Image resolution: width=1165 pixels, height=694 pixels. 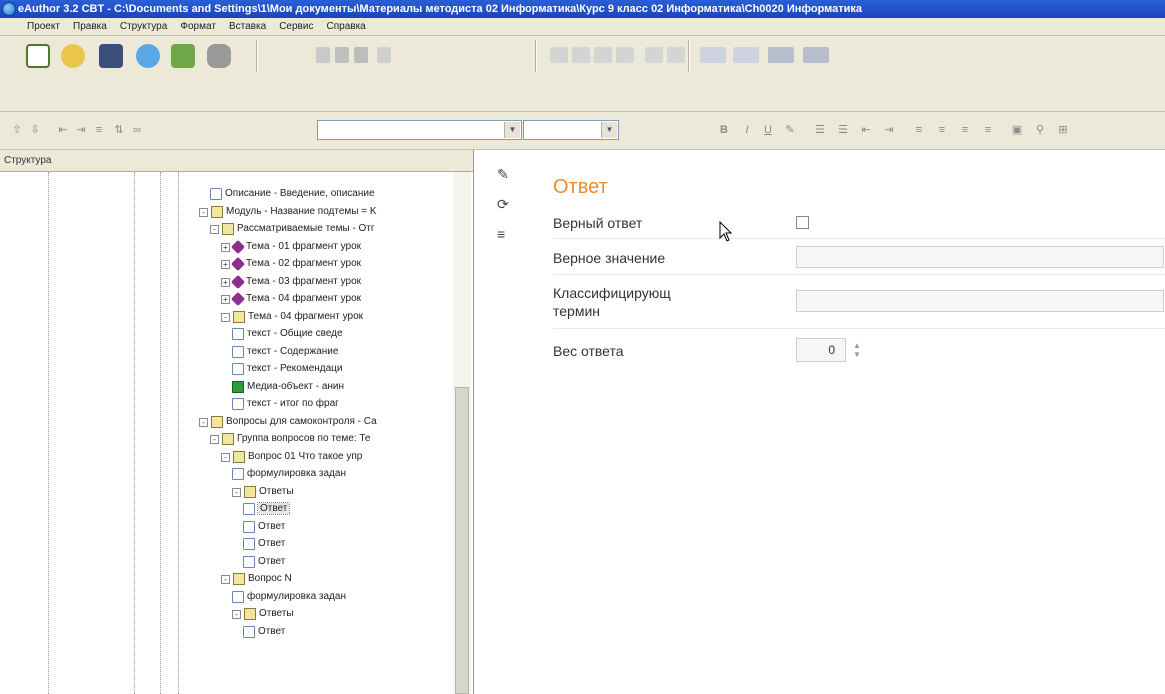 What do you see at coordinates (503, 174) in the screenshot?
I see `edit-icon: ✎` at bounding box center [503, 174].